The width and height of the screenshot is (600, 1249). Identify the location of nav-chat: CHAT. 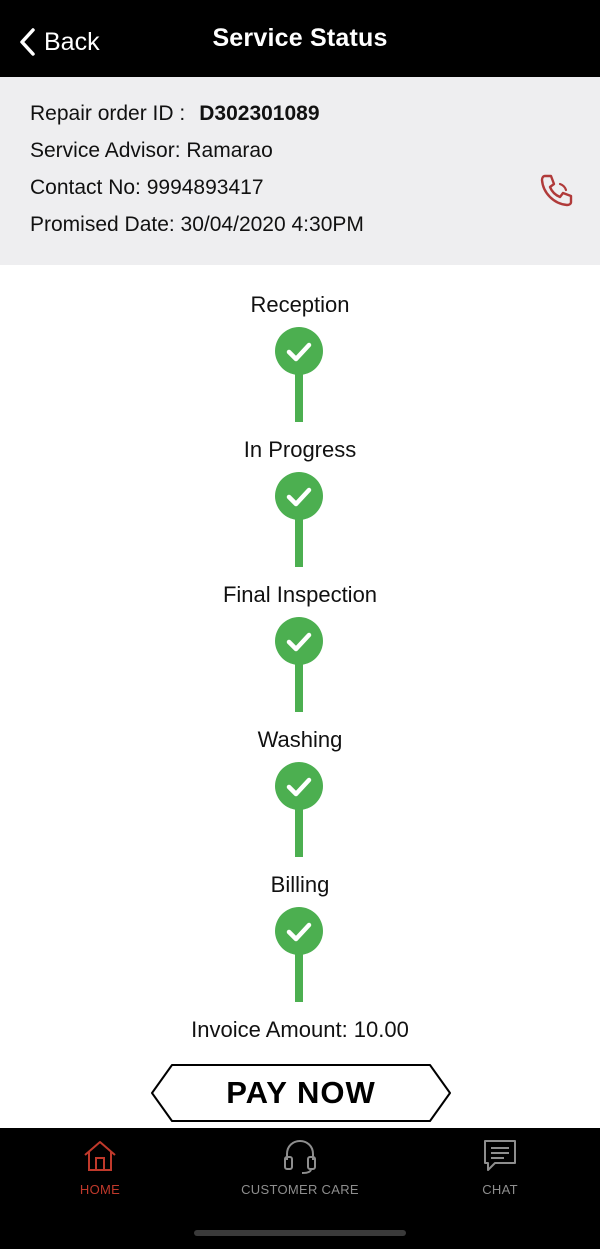
(500, 1171).